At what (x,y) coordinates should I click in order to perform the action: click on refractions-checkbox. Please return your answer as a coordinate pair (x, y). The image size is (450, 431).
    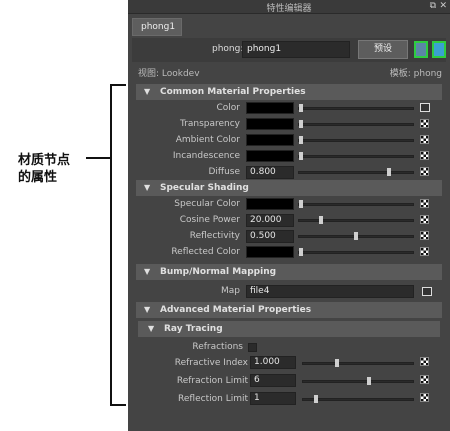
    Looking at the image, I should click on (252, 347).